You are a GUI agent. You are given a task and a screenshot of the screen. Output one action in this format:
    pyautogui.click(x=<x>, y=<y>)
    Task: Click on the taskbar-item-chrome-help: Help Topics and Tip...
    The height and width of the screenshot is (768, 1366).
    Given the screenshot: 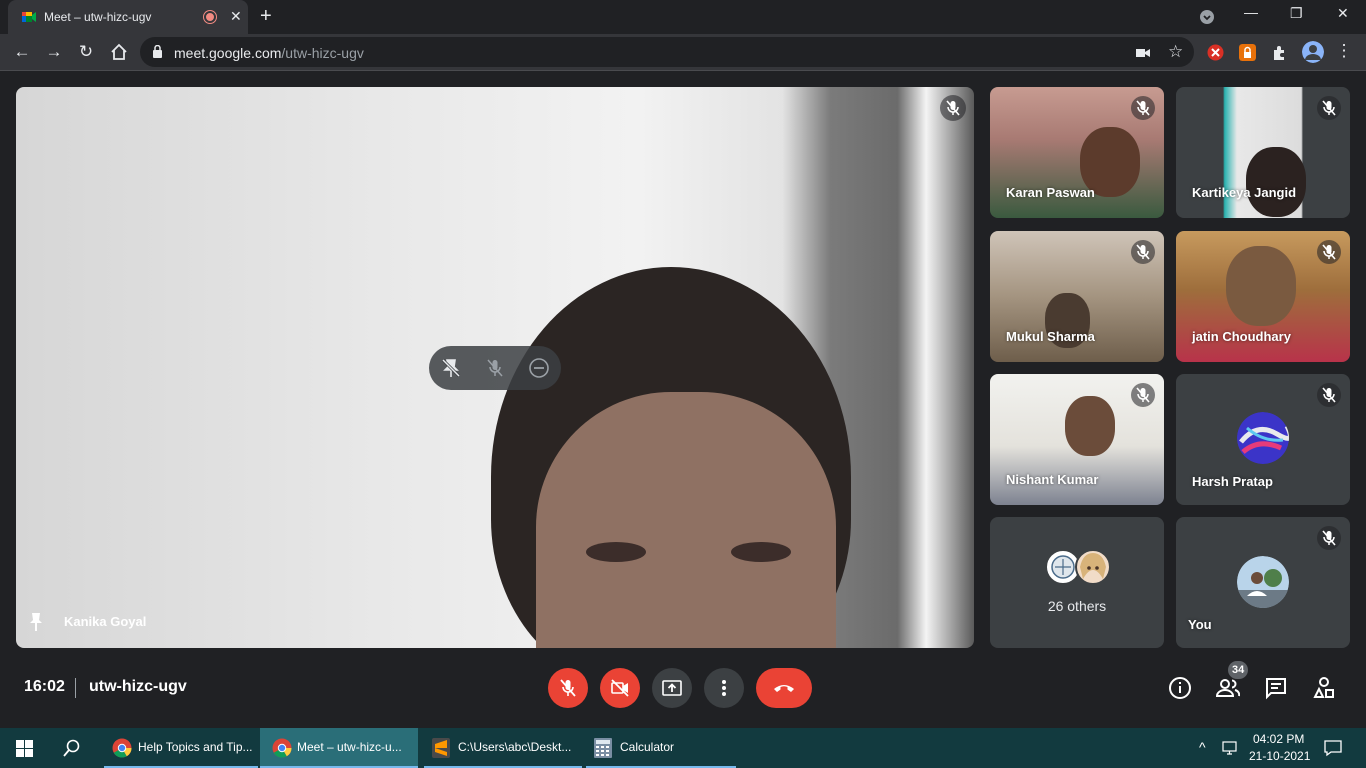 What is the action you would take?
    pyautogui.click(x=181, y=748)
    